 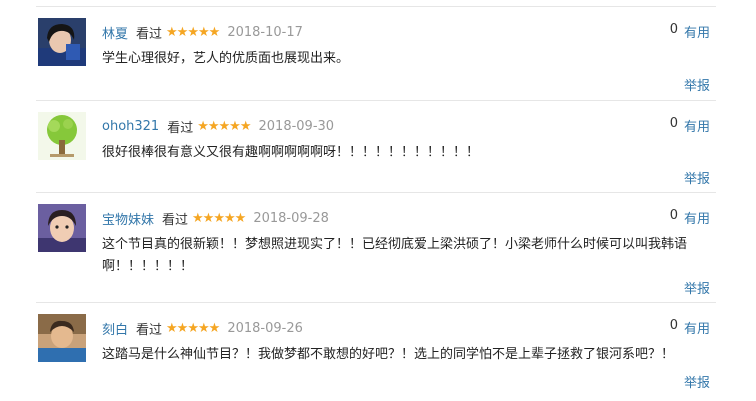 I want to click on review-header: ohoh321 看过 ★★★★★ 2018-09-30, so click(x=218, y=126).